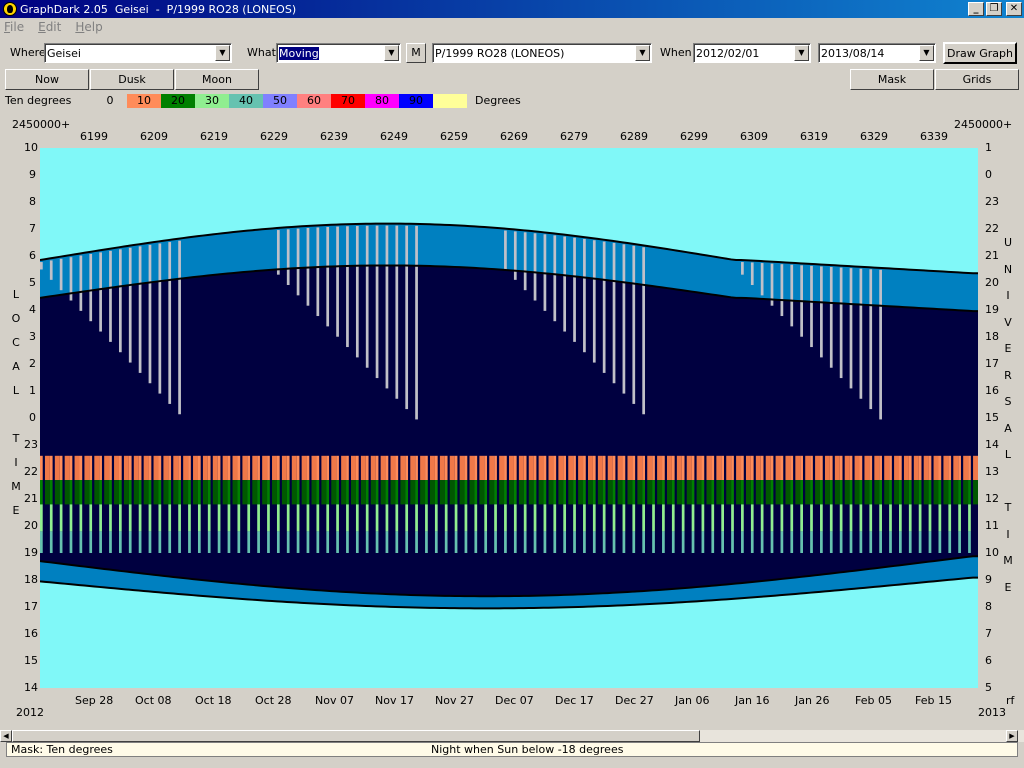  I want to click on dusk-button: Dusk, so click(132, 79).